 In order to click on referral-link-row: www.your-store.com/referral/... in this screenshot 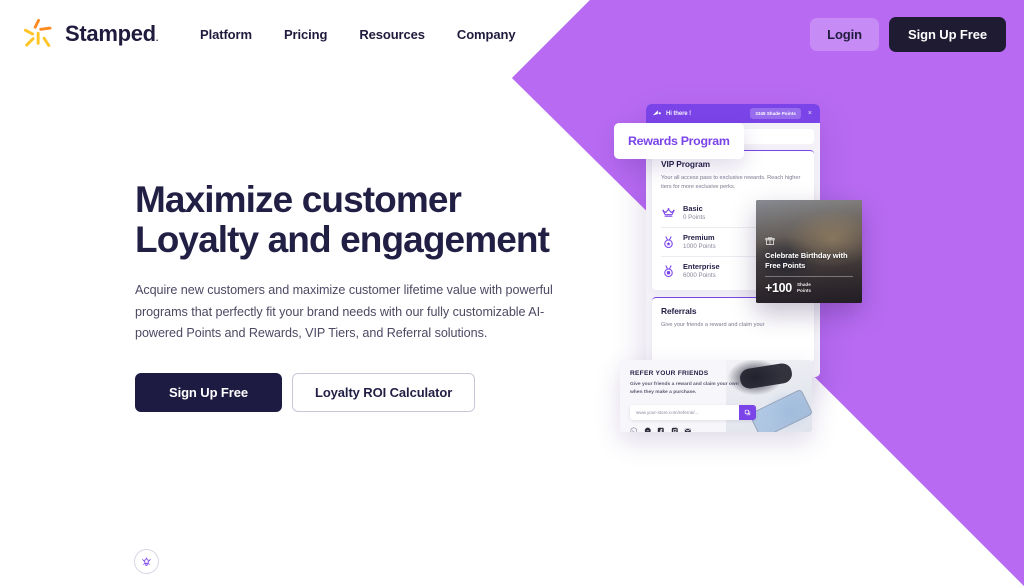, I will do `click(693, 412)`.